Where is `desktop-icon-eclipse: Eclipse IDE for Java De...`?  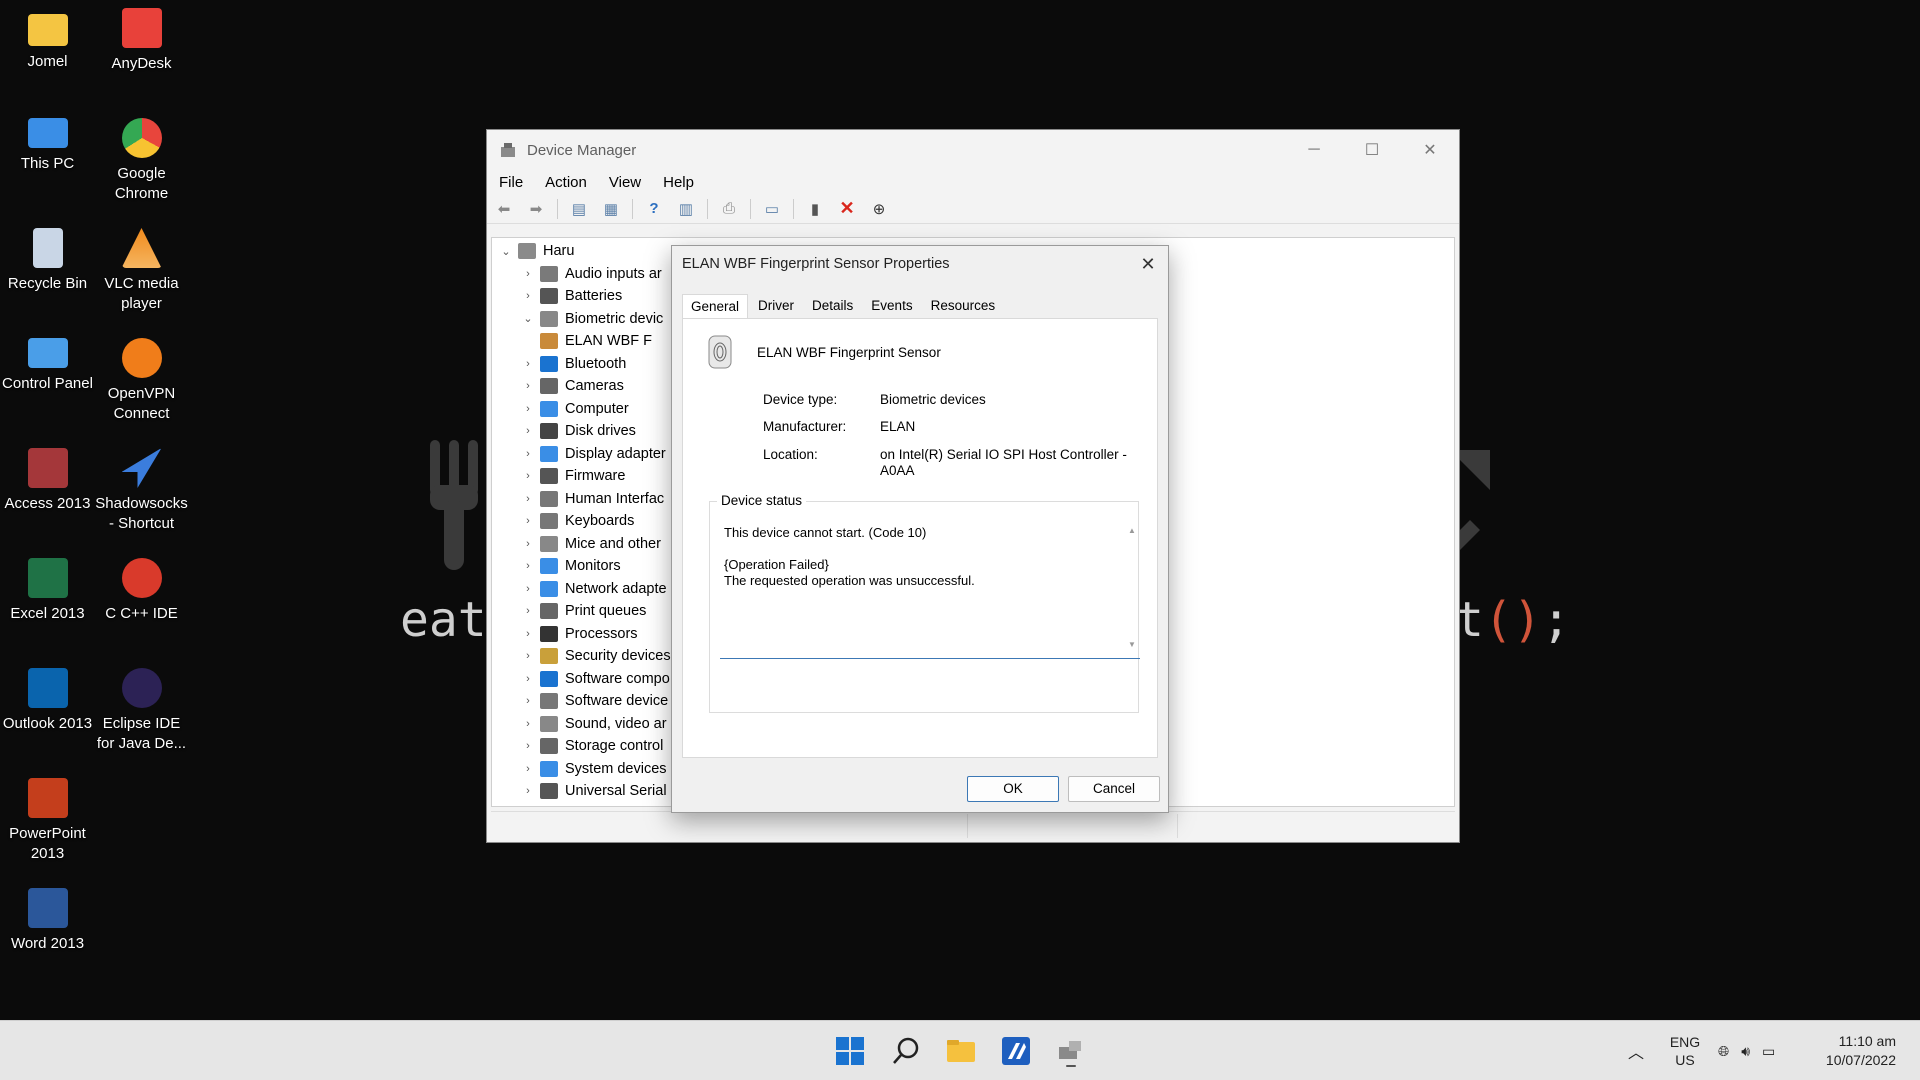
desktop-icon-eclipse: Eclipse IDE for Java De... is located at coordinates (141, 707).